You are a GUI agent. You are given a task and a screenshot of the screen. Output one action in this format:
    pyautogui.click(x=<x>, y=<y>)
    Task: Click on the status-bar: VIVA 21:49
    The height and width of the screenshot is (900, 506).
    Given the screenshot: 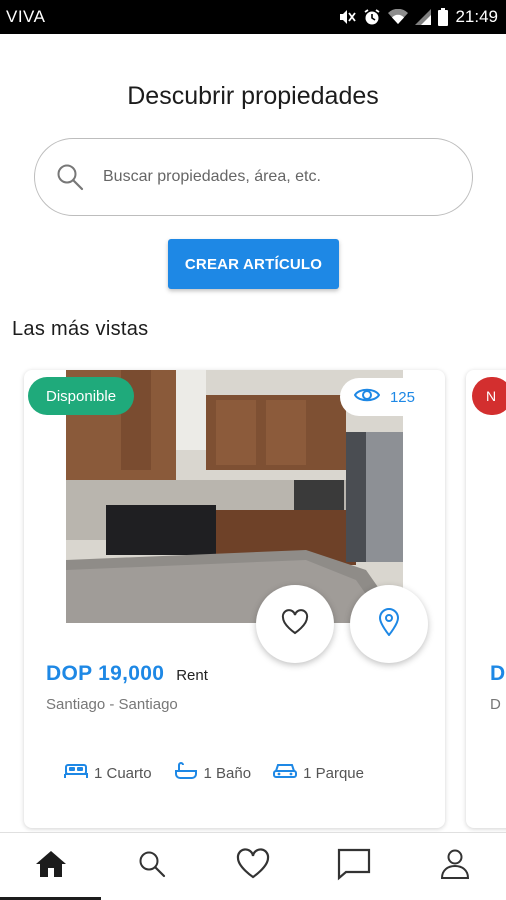 What is the action you would take?
    pyautogui.click(x=253, y=17)
    